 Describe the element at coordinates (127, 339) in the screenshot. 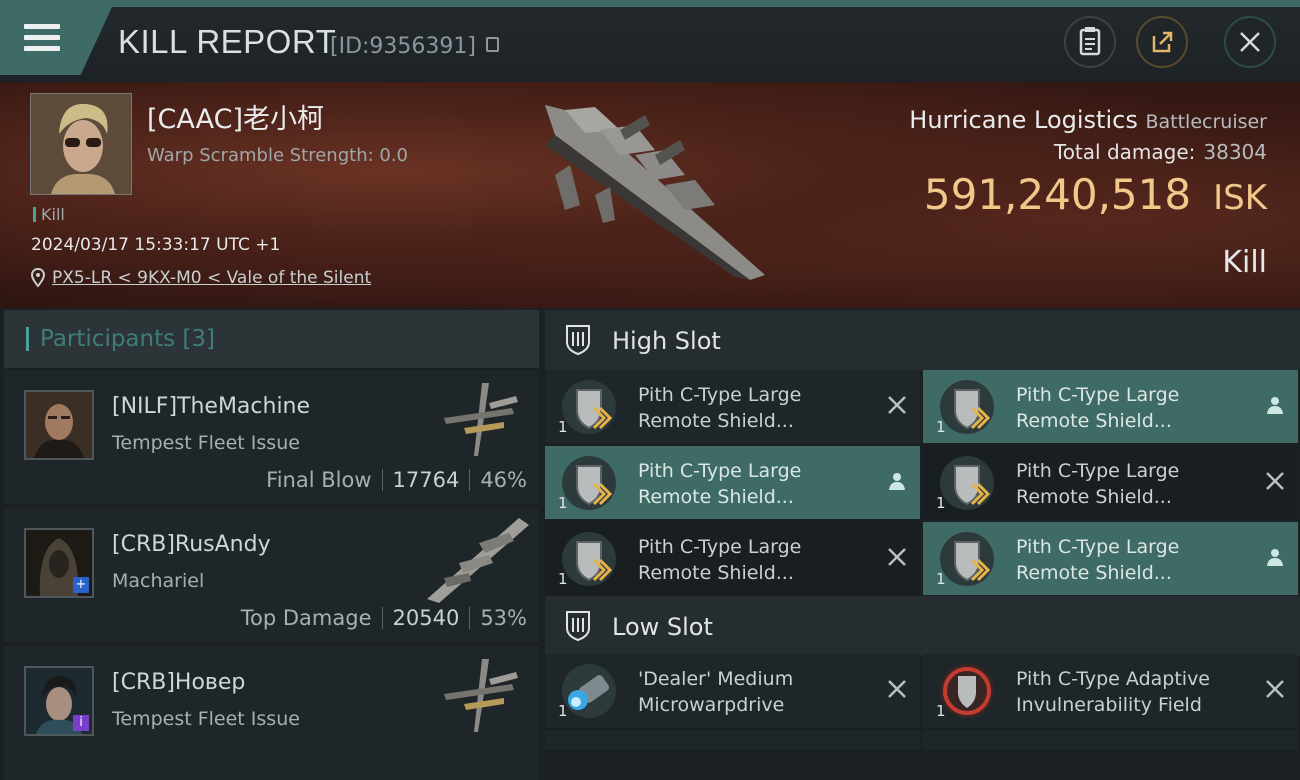

I see `participants-title: Participants [3]` at that location.